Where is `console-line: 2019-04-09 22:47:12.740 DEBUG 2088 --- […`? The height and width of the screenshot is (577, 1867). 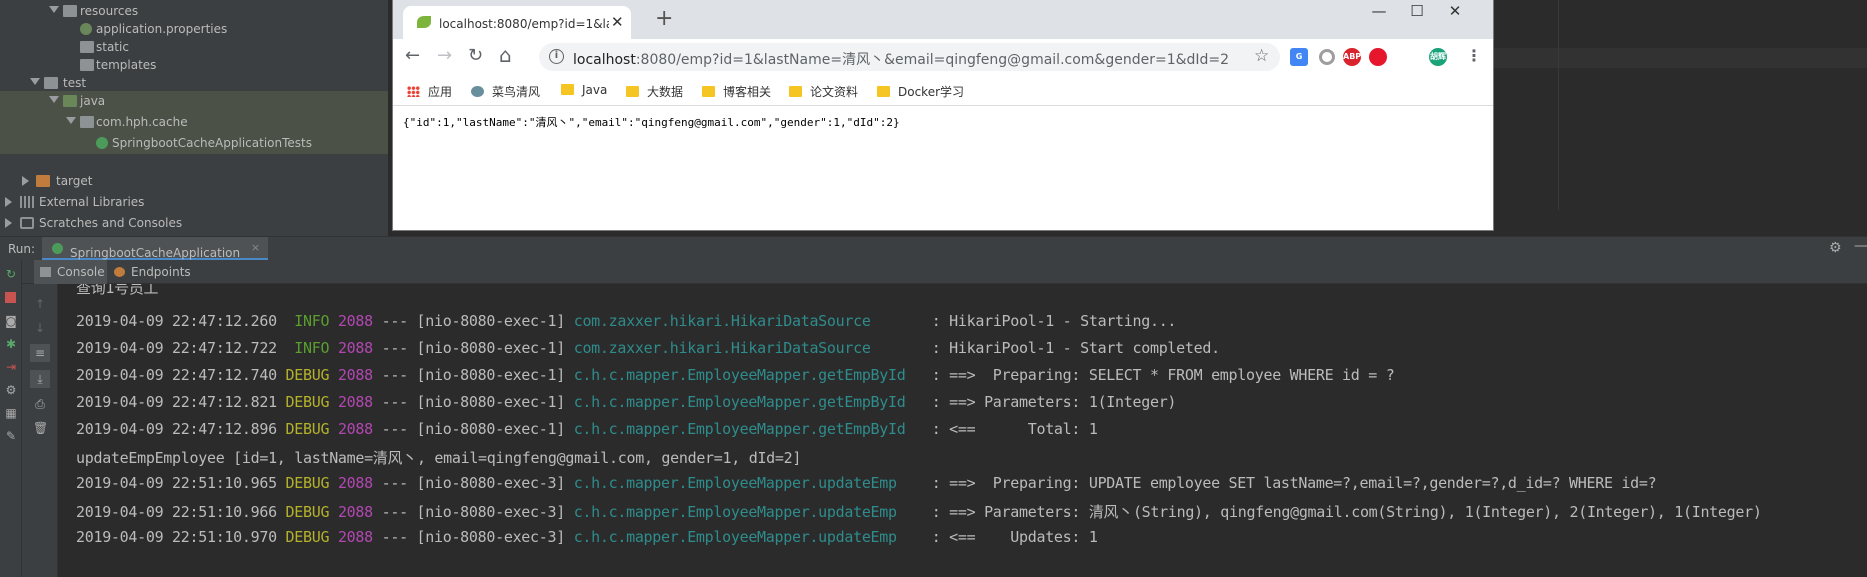 console-line: 2019-04-09 22:47:12.740 DEBUG 2088 --- [… is located at coordinates (735, 375).